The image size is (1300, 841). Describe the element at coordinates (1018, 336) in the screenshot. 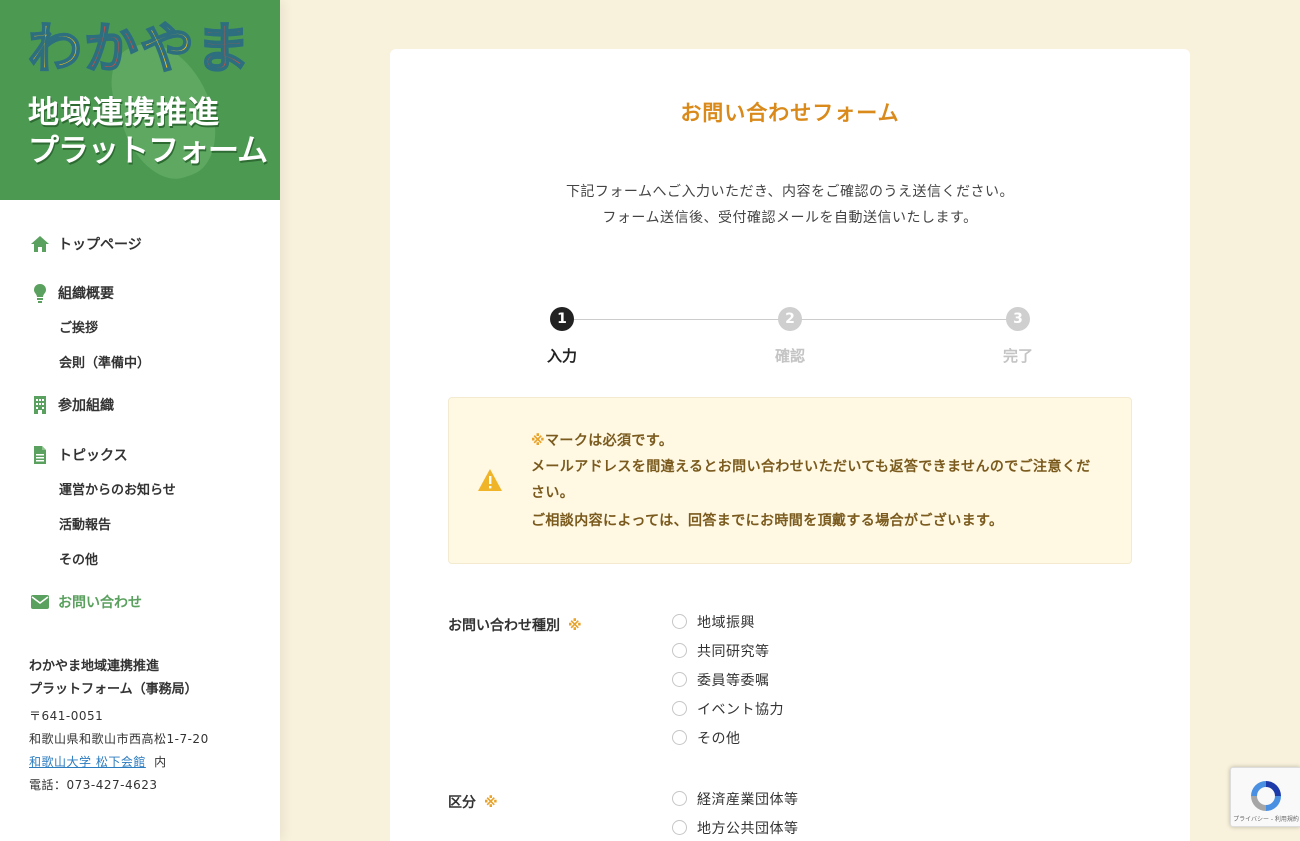

I see `step-complete: 3 完了` at that location.